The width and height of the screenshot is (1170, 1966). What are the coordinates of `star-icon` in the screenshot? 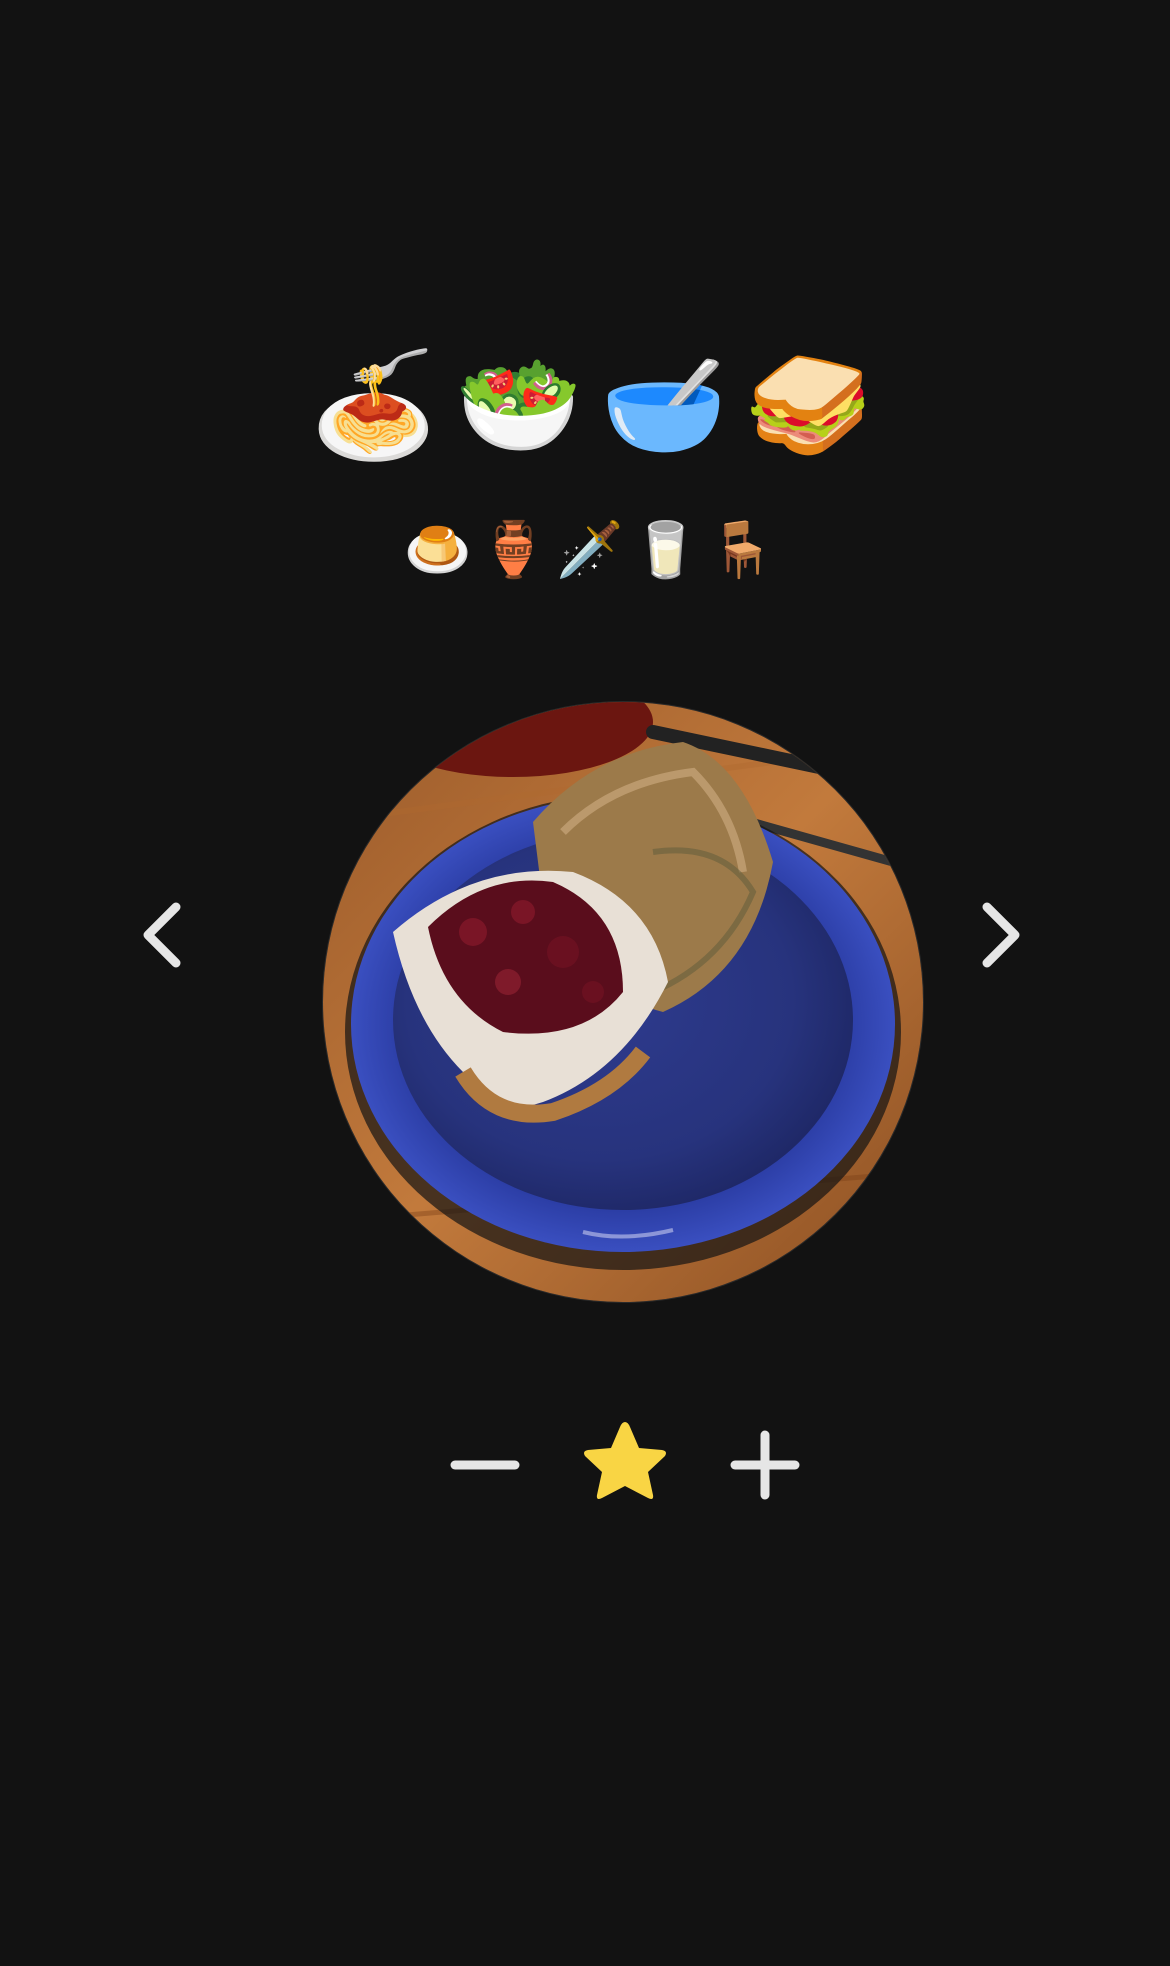 It's located at (625, 1460).